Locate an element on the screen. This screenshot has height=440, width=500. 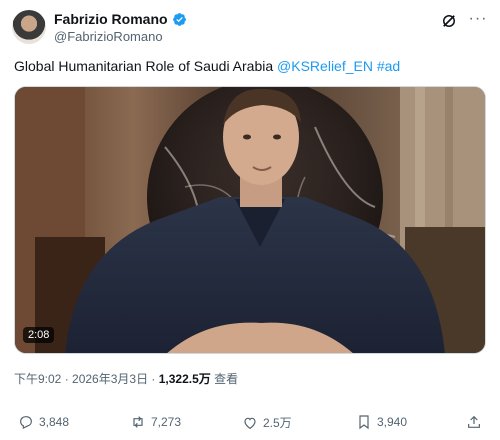
reply-icon is located at coordinates (26, 422).